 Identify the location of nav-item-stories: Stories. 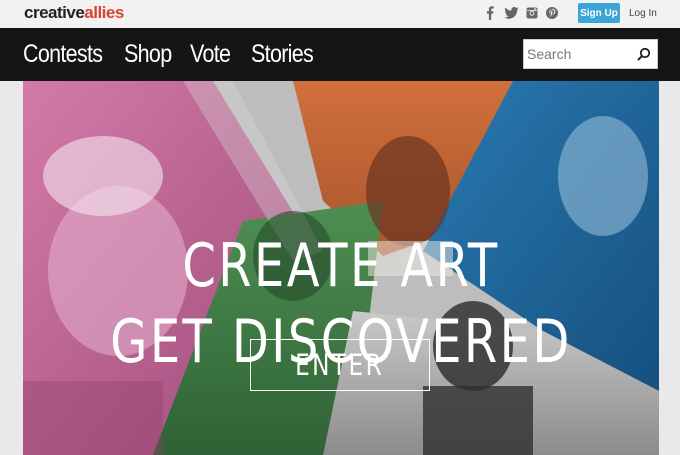
(282, 54).